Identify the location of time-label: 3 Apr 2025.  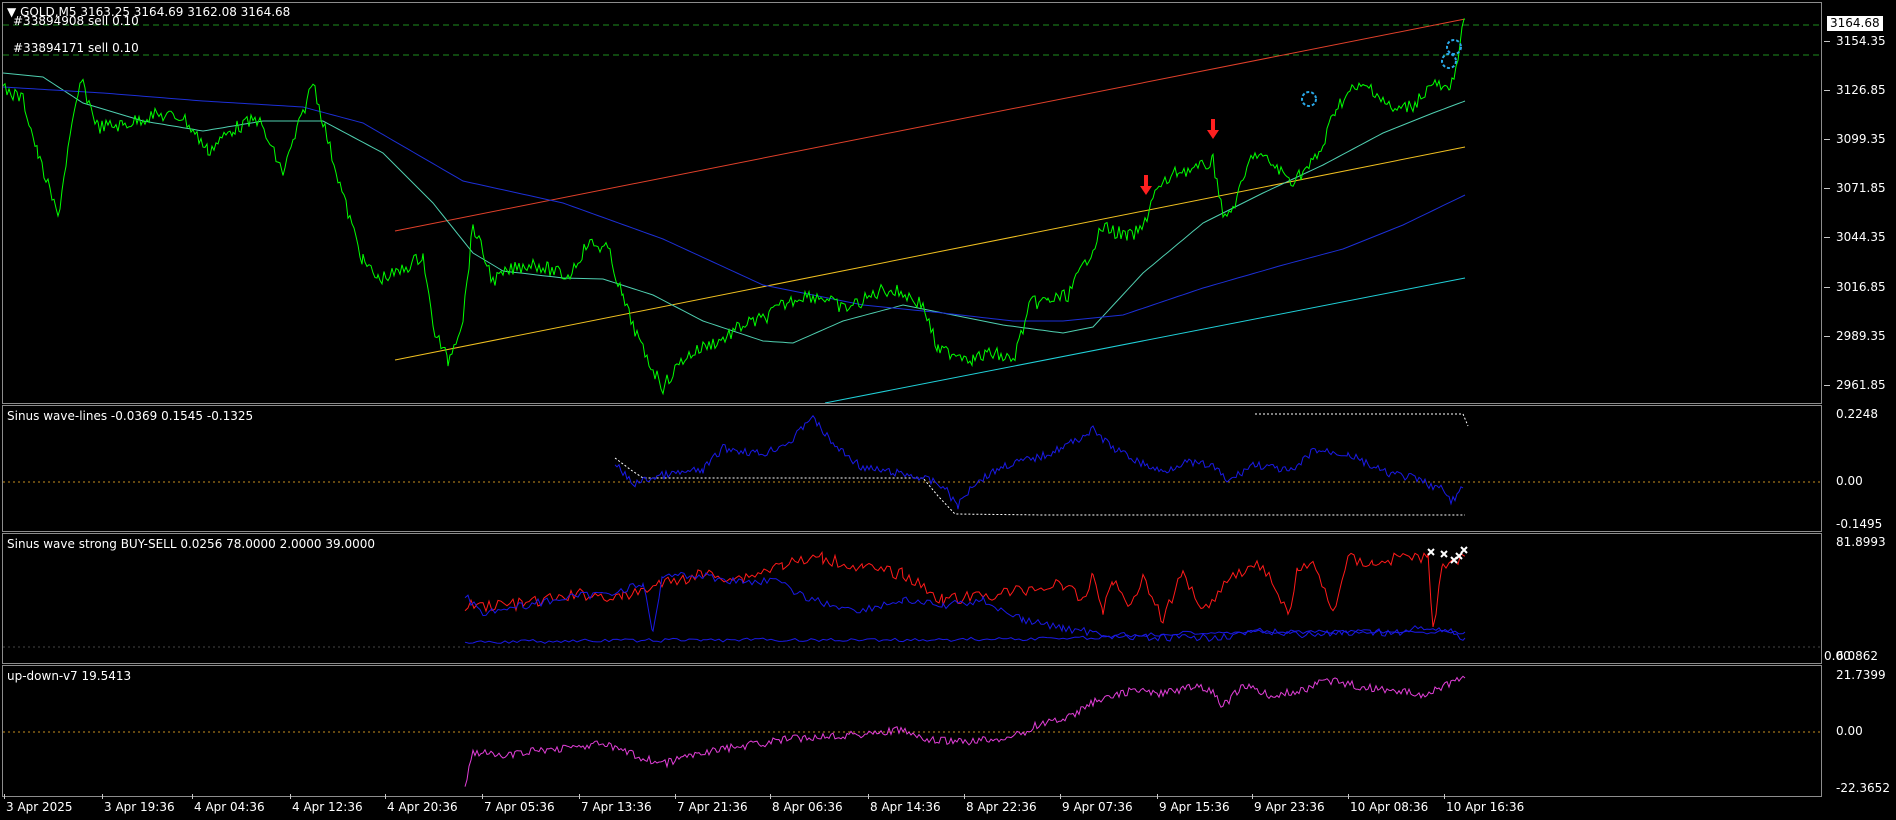
(39, 807).